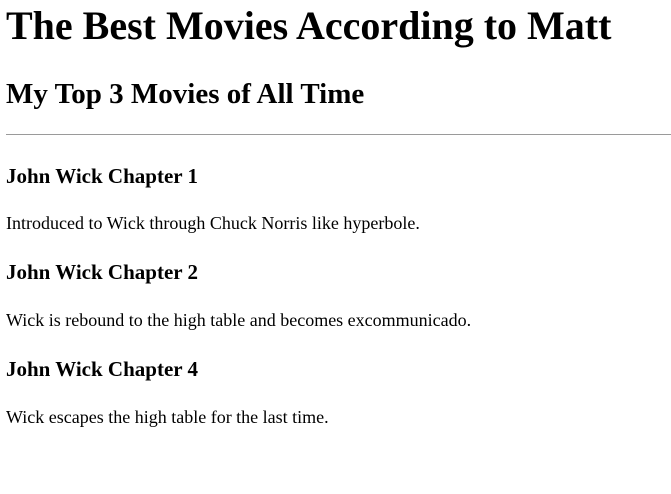 The image size is (671, 494). What do you see at coordinates (102, 176) in the screenshot?
I see `movie-title: John Wick Chapter 1` at bounding box center [102, 176].